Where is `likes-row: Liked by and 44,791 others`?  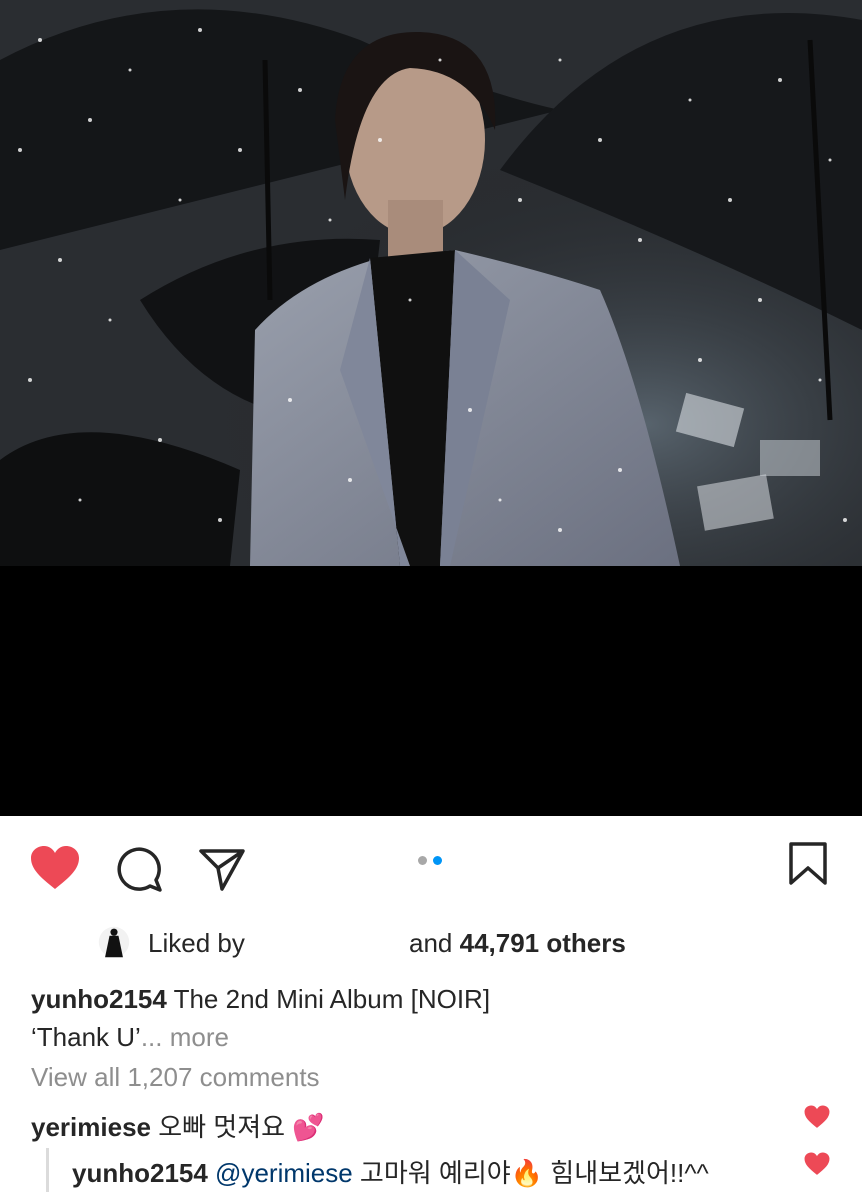 likes-row: Liked by and 44,791 others is located at coordinates (431, 945).